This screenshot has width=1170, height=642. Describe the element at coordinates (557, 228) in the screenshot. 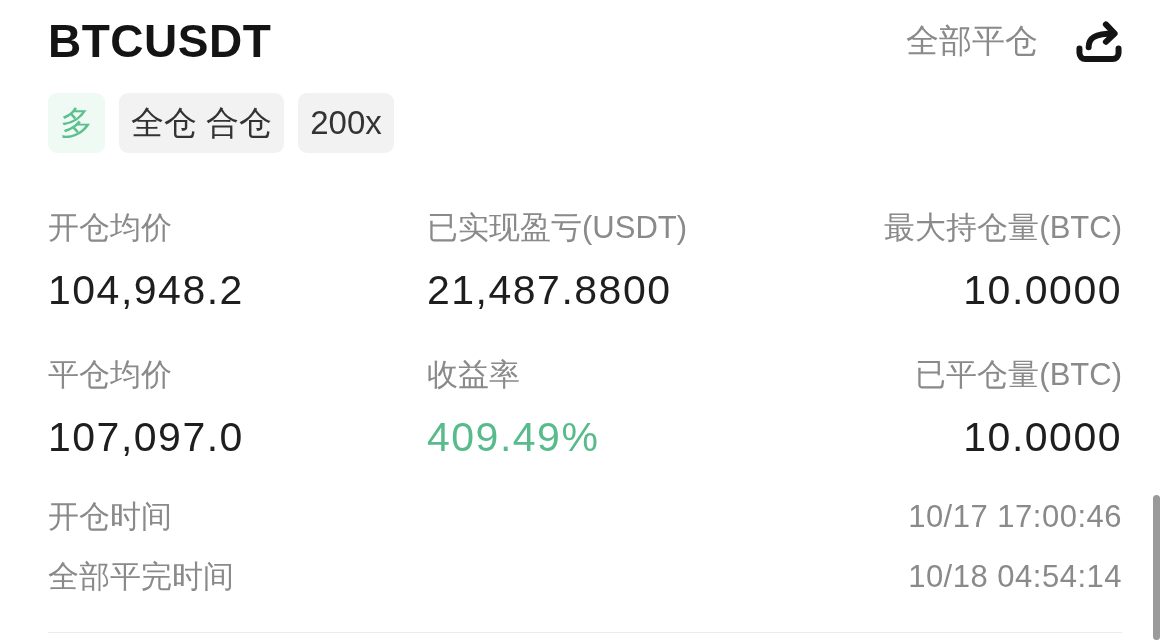

I see `stat-label: 已实现盈亏(USDT)` at that location.